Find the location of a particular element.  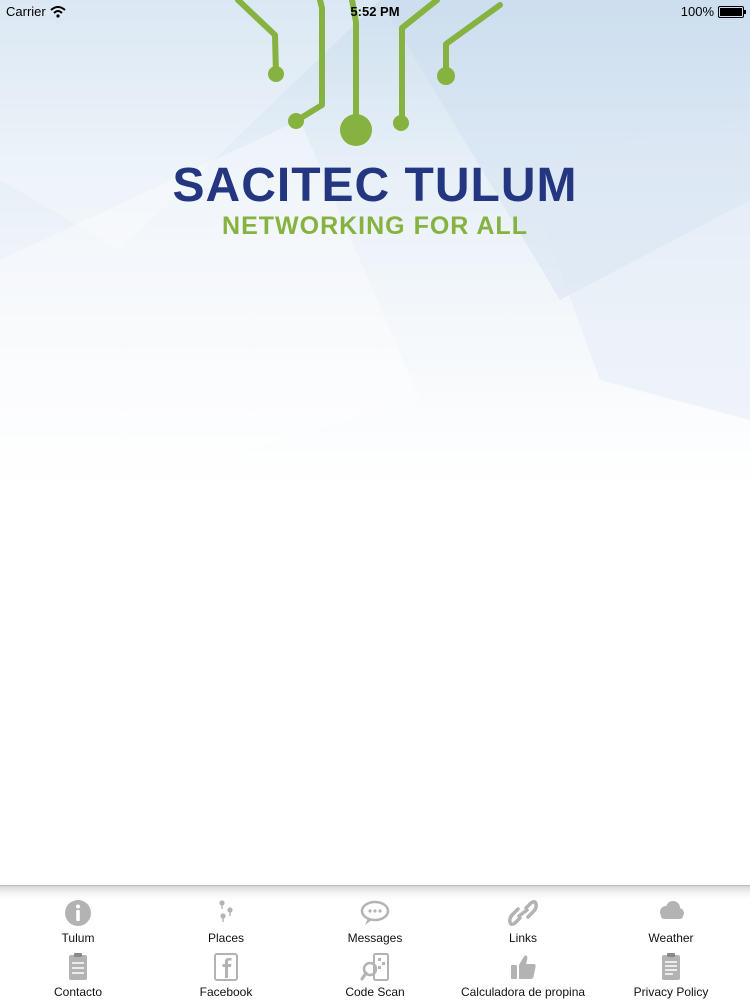

tab-label: Code Scan is located at coordinates (375, 992).